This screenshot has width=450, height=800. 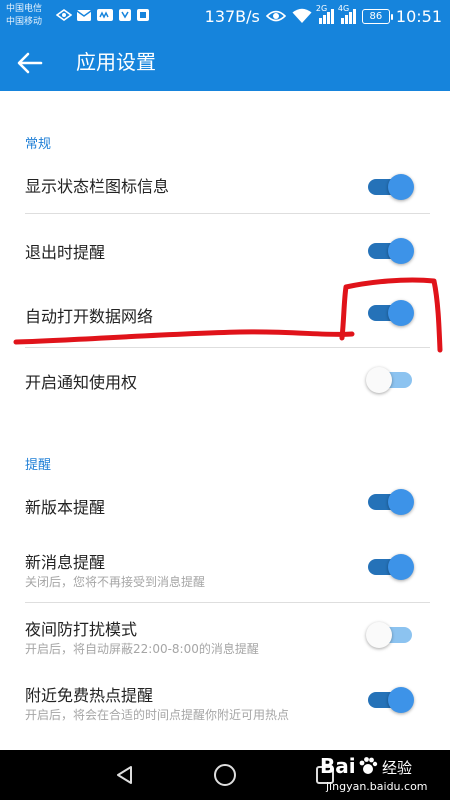 I want to click on carrier-1: 中国电信, so click(x=24, y=9).